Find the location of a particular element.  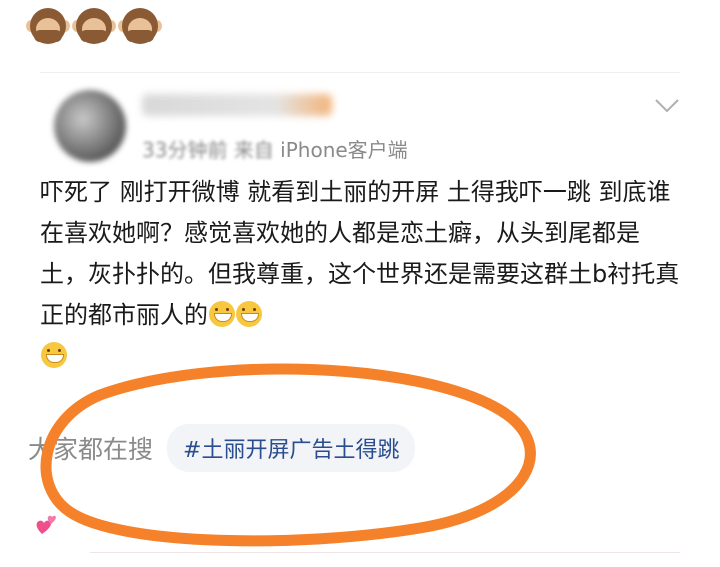

post-client: iPhone客户端 is located at coordinates (344, 150).